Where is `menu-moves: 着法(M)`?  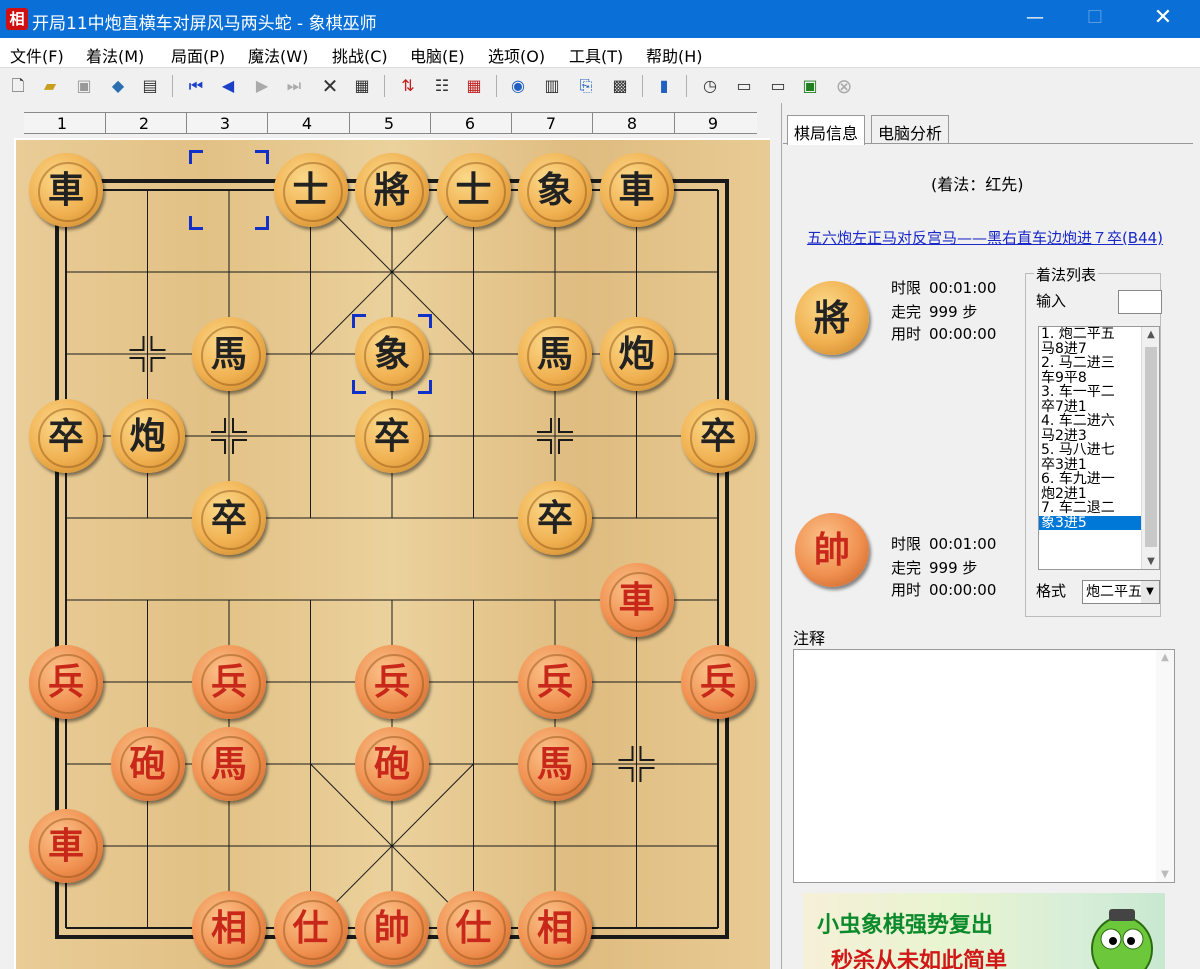
menu-moves: 着法(M) is located at coordinates (115, 55).